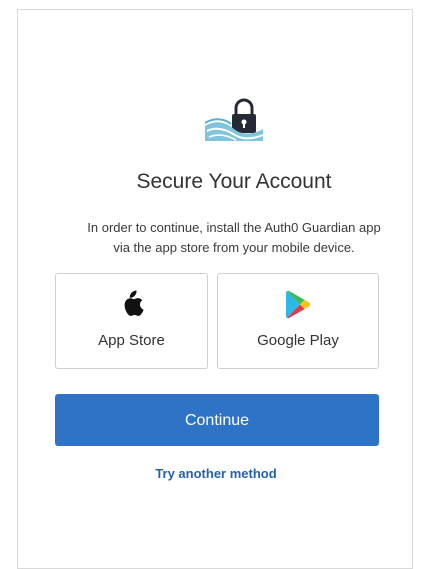 The height and width of the screenshot is (569, 422). I want to click on google-play-icon, so click(298, 304).